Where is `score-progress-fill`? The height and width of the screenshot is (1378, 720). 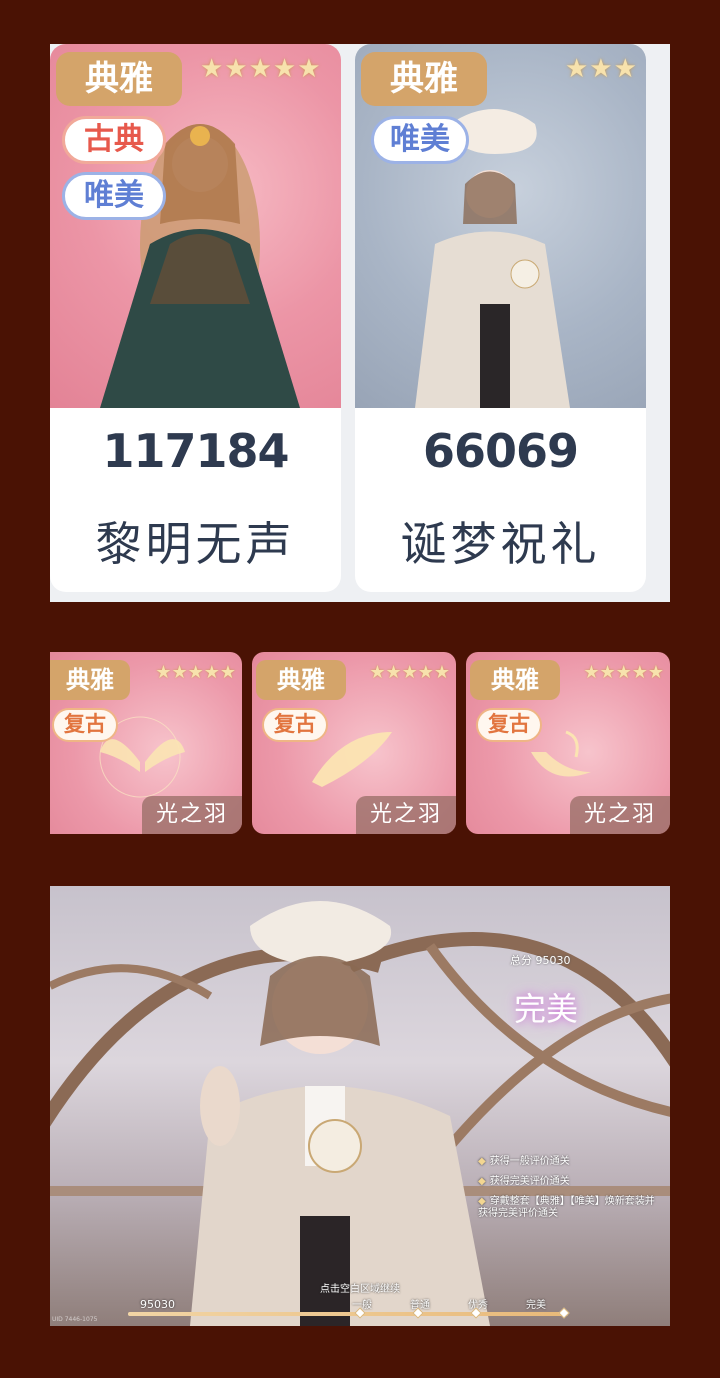
score-progress-fill is located at coordinates (348, 1314).